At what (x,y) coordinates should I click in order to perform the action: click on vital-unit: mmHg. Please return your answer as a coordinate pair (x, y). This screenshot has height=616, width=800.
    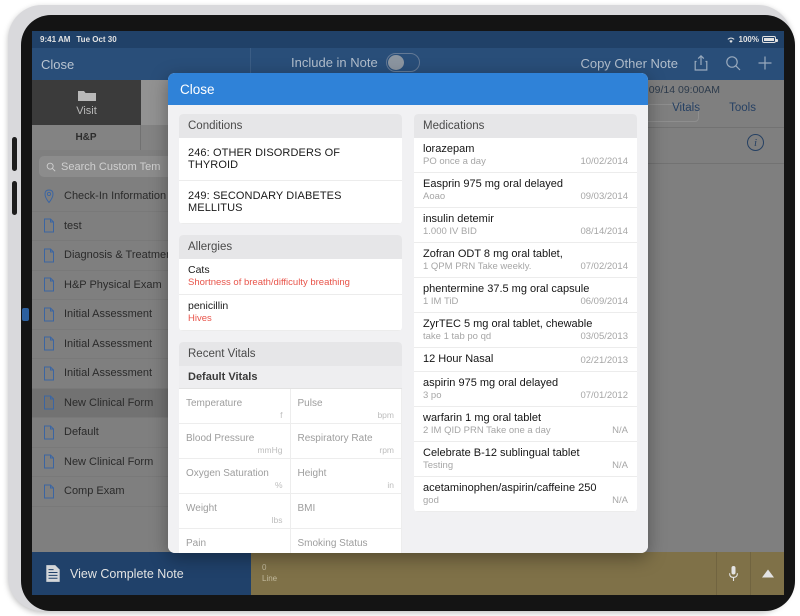
    Looking at the image, I should click on (270, 450).